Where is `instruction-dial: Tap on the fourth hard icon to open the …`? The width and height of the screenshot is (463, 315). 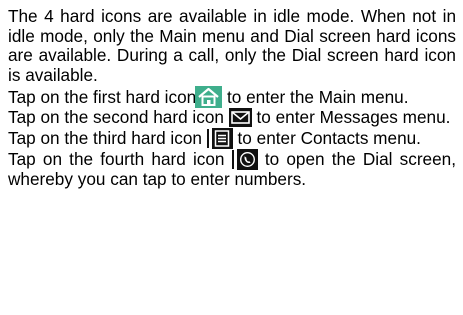
instruction-dial: Tap on the fourth hard icon to open the … is located at coordinates (232, 169).